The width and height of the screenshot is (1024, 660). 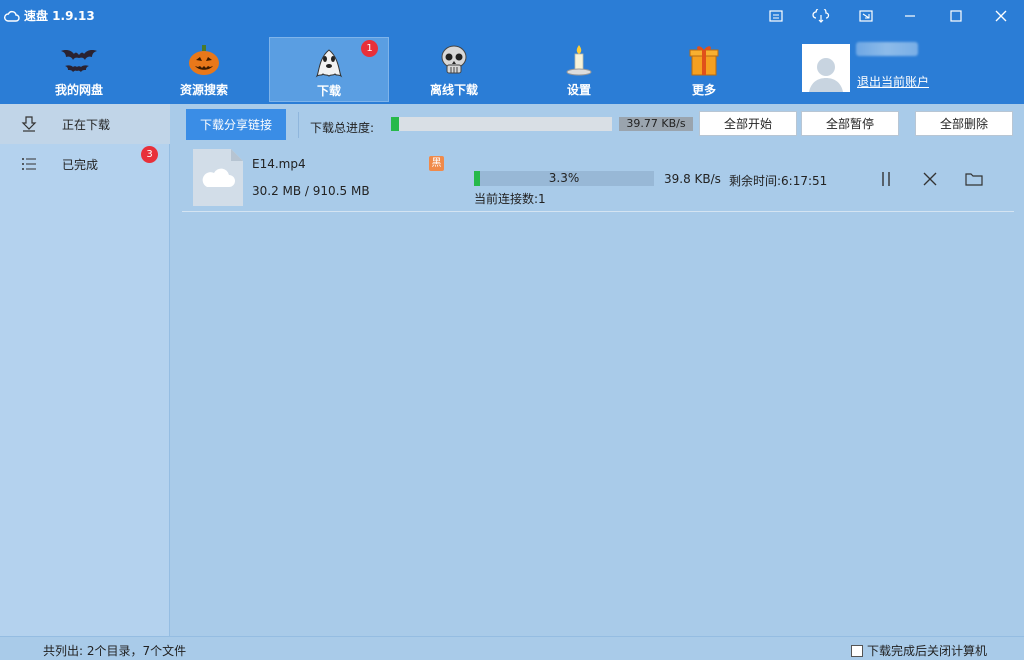 I want to click on pumpkin-icon, so click(x=204, y=60).